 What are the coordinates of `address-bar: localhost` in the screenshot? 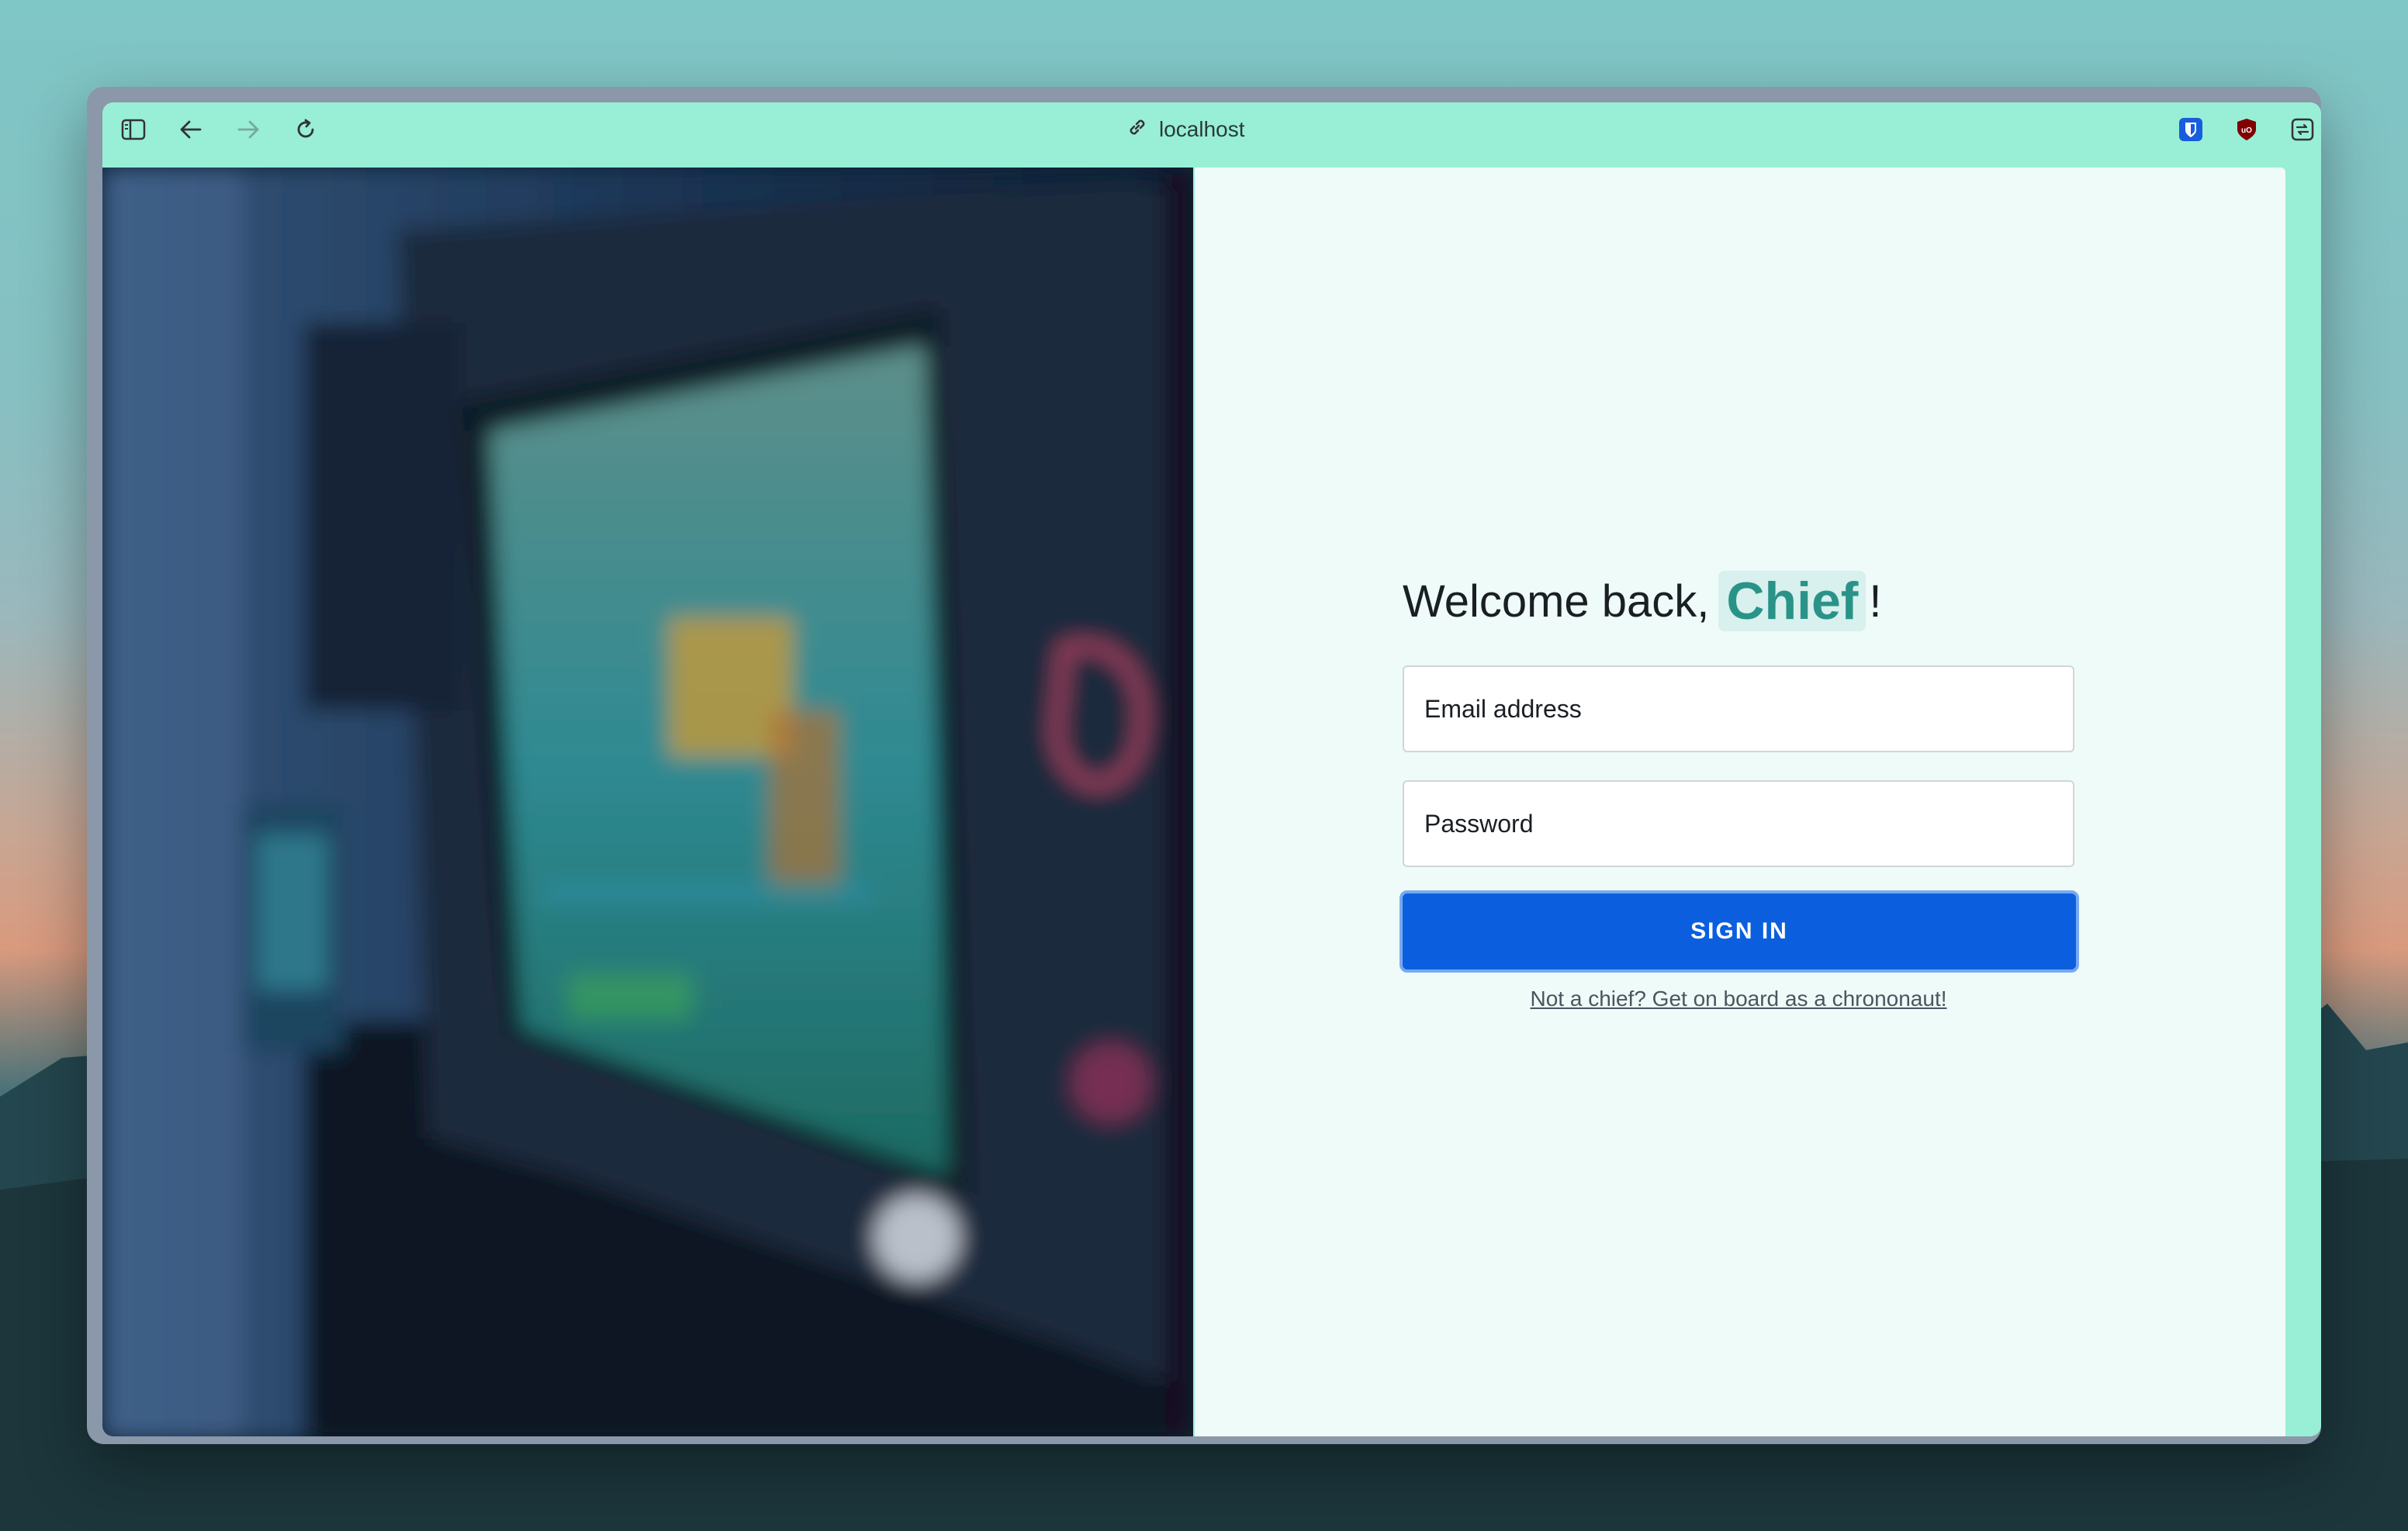 It's located at (1185, 129).